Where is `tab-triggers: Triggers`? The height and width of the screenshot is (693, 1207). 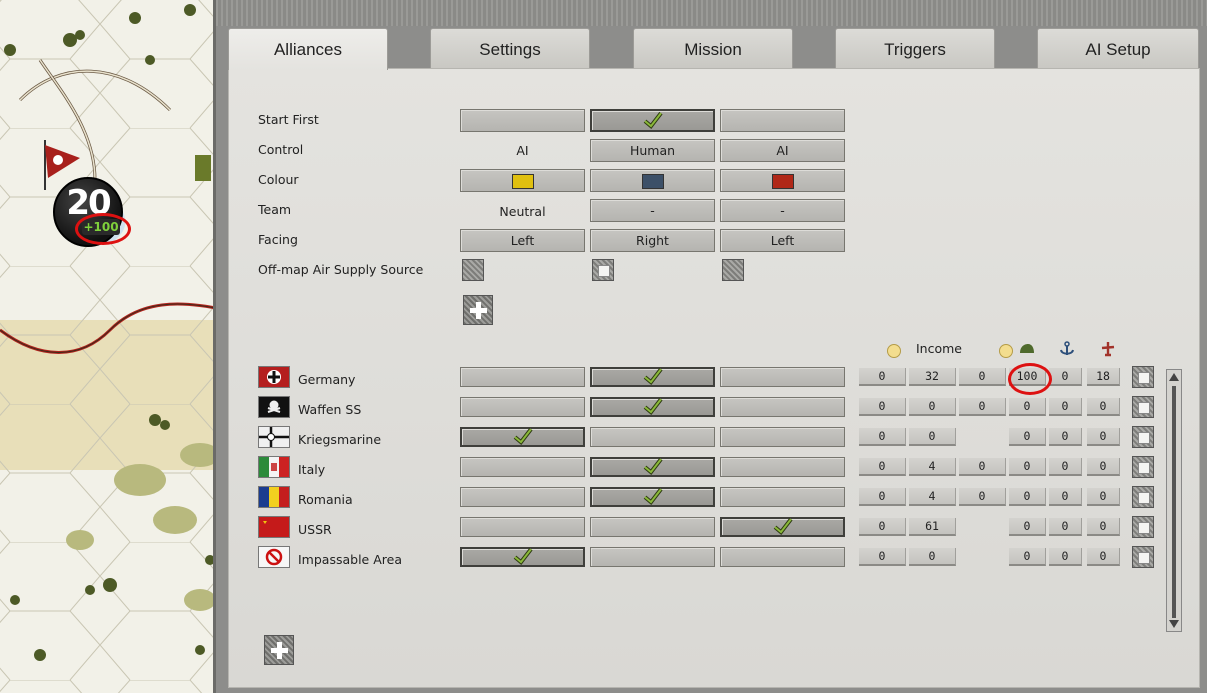 tab-triggers: Triggers is located at coordinates (915, 48).